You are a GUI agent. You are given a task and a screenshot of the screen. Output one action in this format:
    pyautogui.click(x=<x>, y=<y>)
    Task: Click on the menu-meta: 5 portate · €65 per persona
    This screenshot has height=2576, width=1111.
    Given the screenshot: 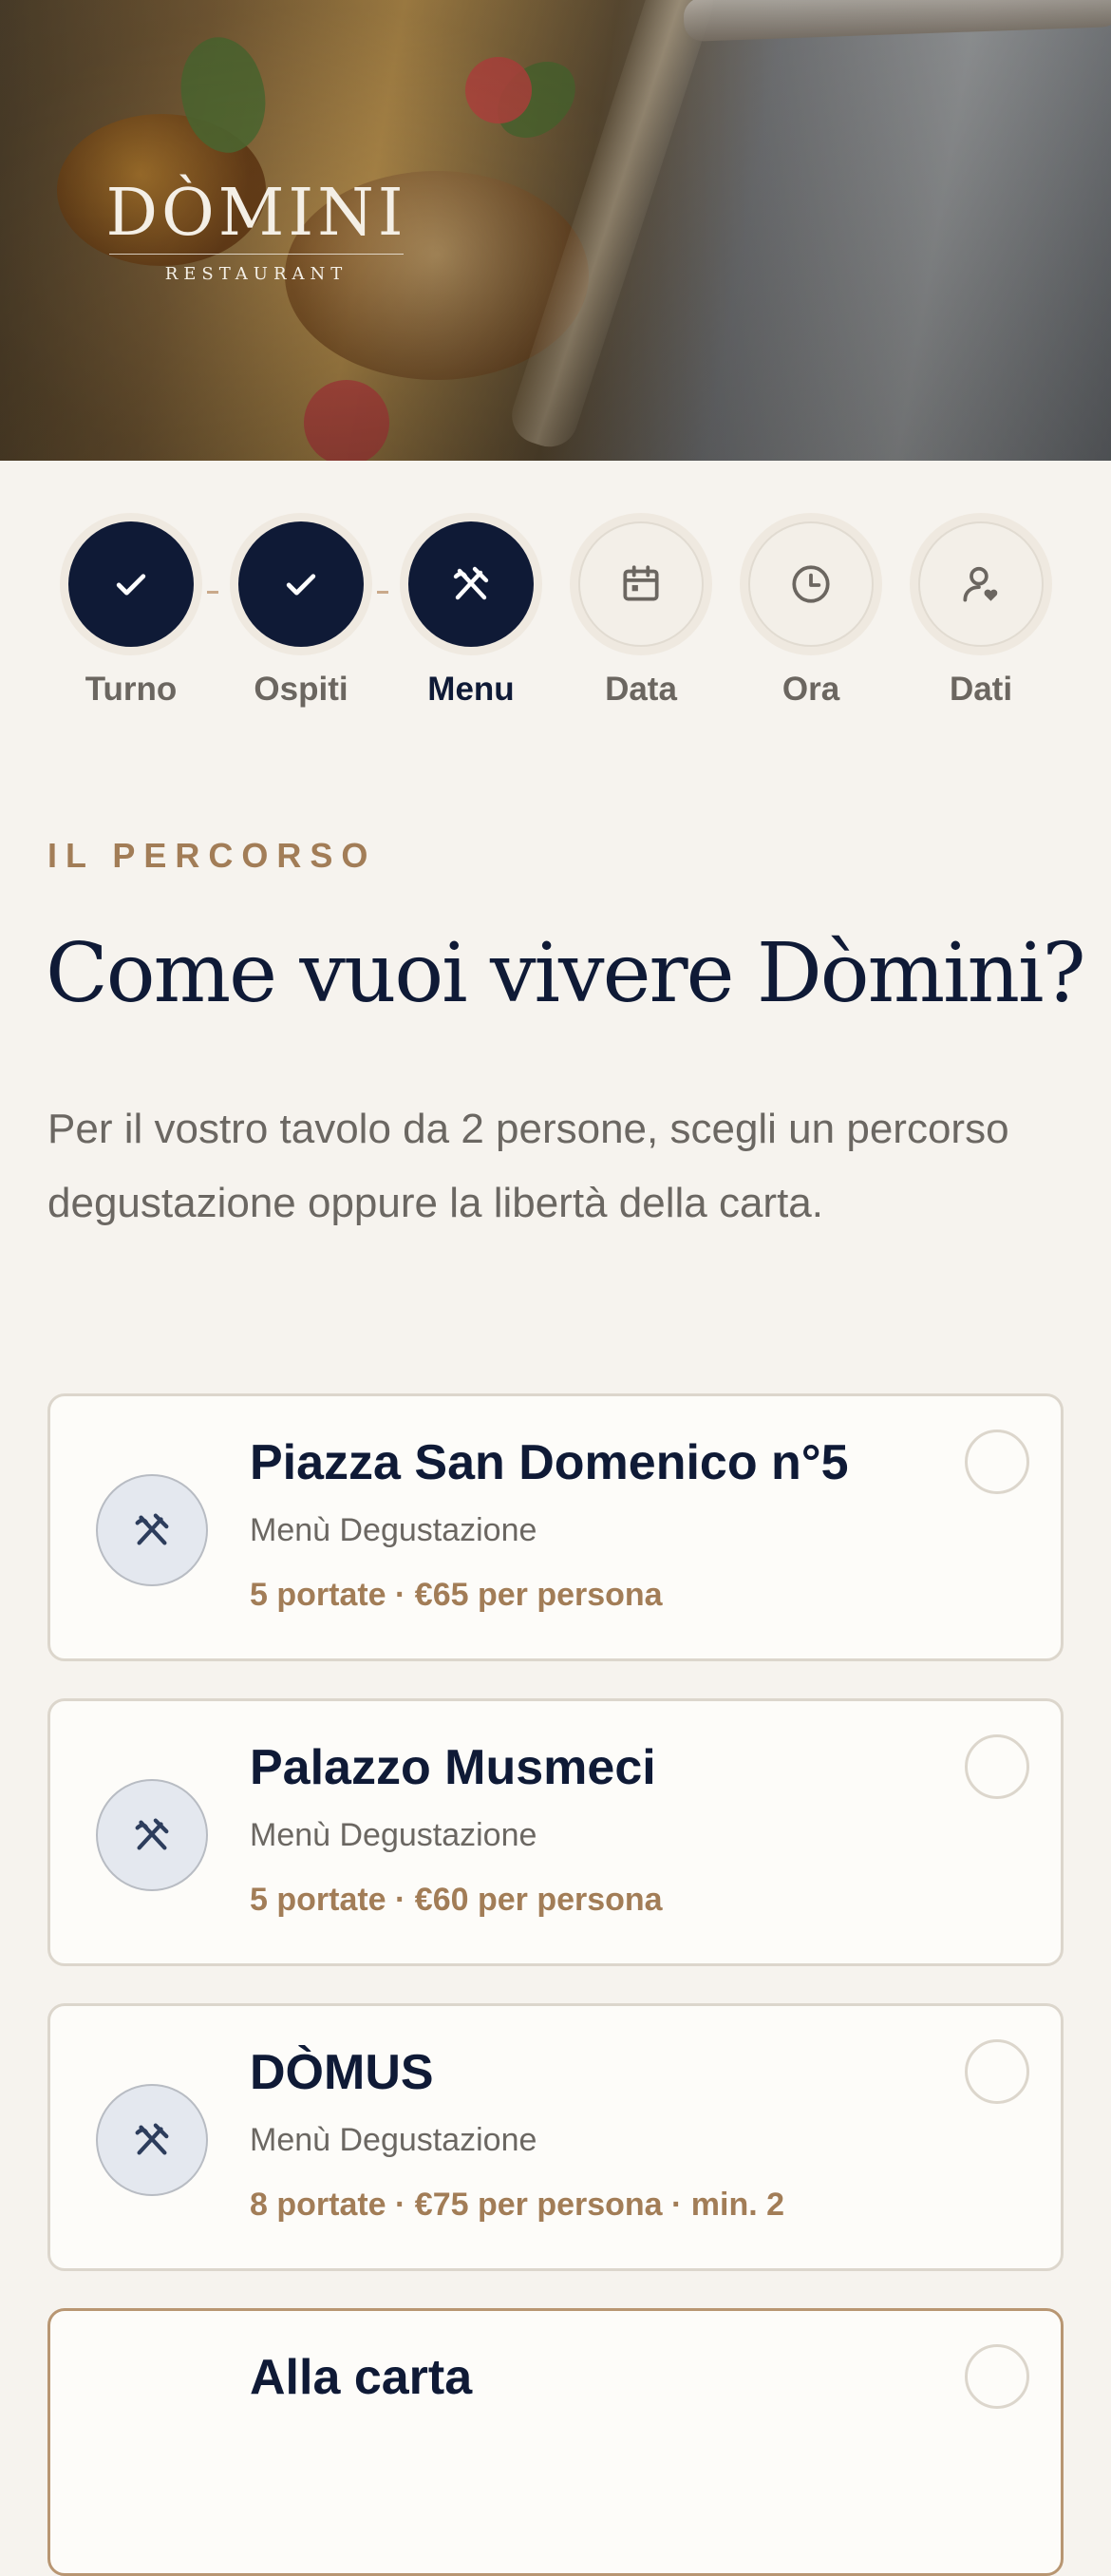 What is the action you would take?
    pyautogui.click(x=456, y=1595)
    